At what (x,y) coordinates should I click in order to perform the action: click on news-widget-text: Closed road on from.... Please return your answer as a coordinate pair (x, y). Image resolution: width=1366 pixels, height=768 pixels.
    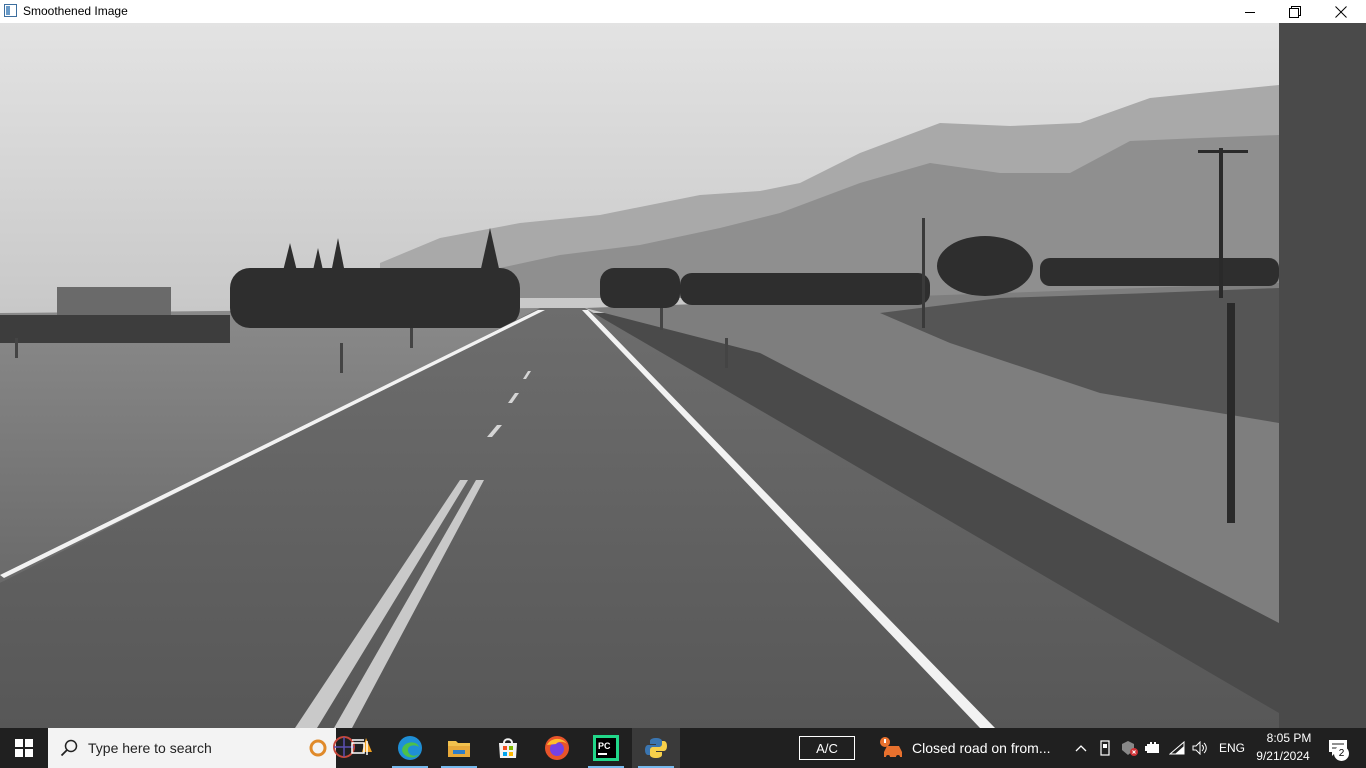
    Looking at the image, I should click on (981, 748).